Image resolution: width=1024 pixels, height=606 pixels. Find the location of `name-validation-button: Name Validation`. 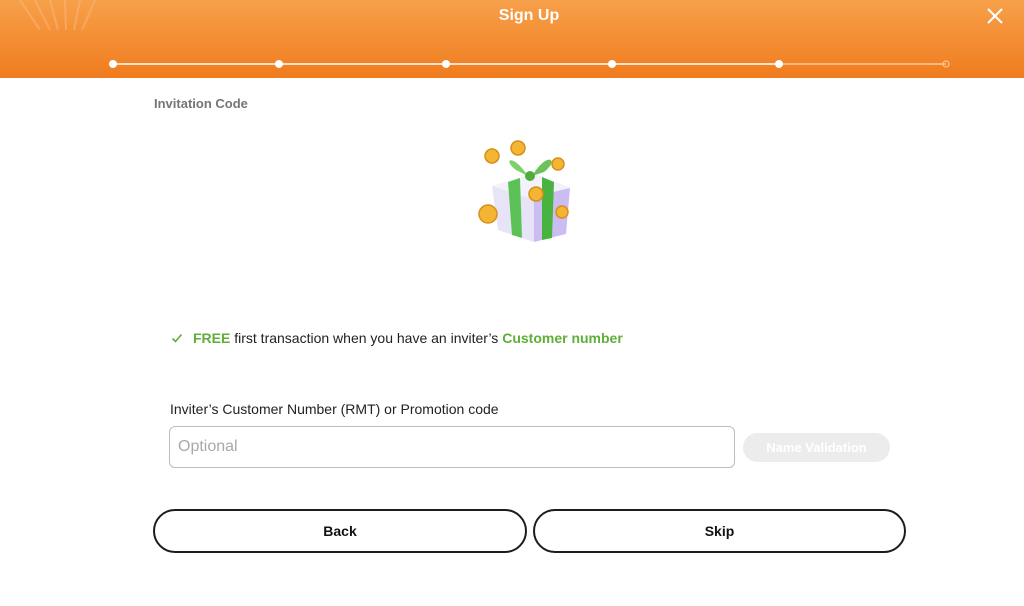

name-validation-button: Name Validation is located at coordinates (816, 447).